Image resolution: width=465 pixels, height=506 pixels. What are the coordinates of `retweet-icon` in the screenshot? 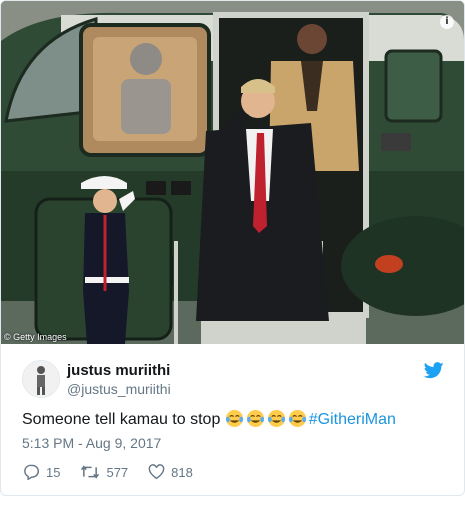 It's located at (90, 472).